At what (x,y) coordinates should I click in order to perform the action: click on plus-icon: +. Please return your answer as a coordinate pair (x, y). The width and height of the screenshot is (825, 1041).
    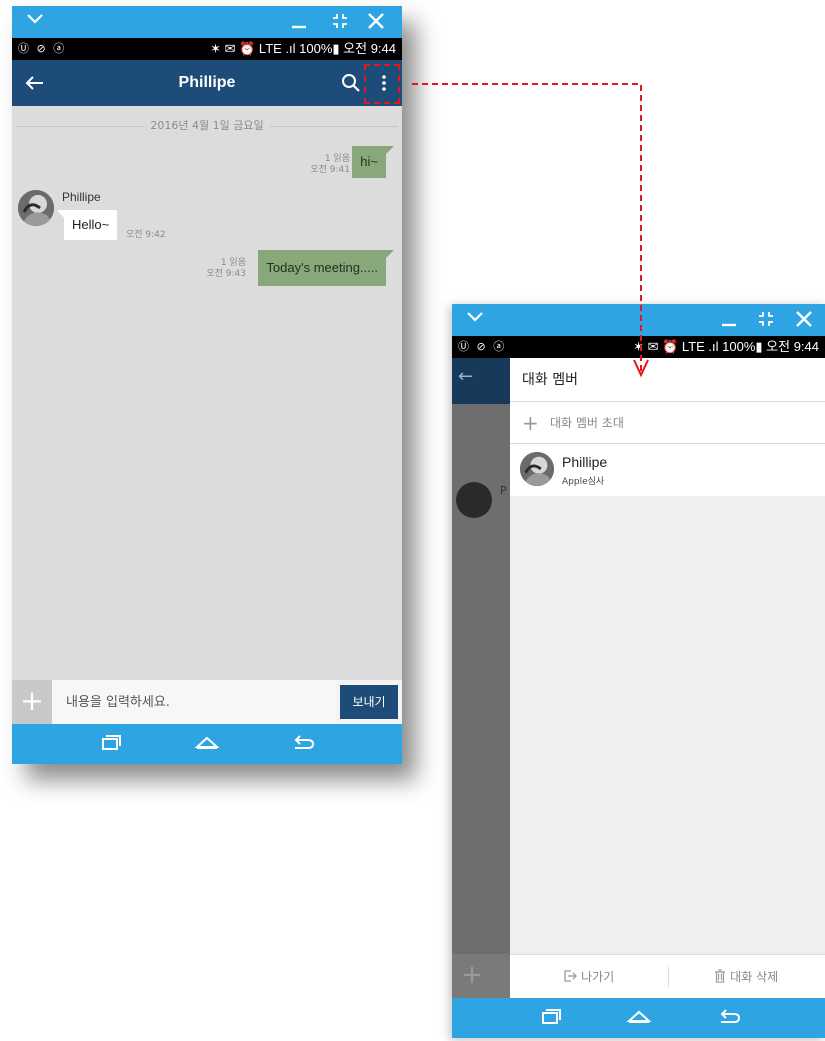
    Looking at the image, I should click on (530, 423).